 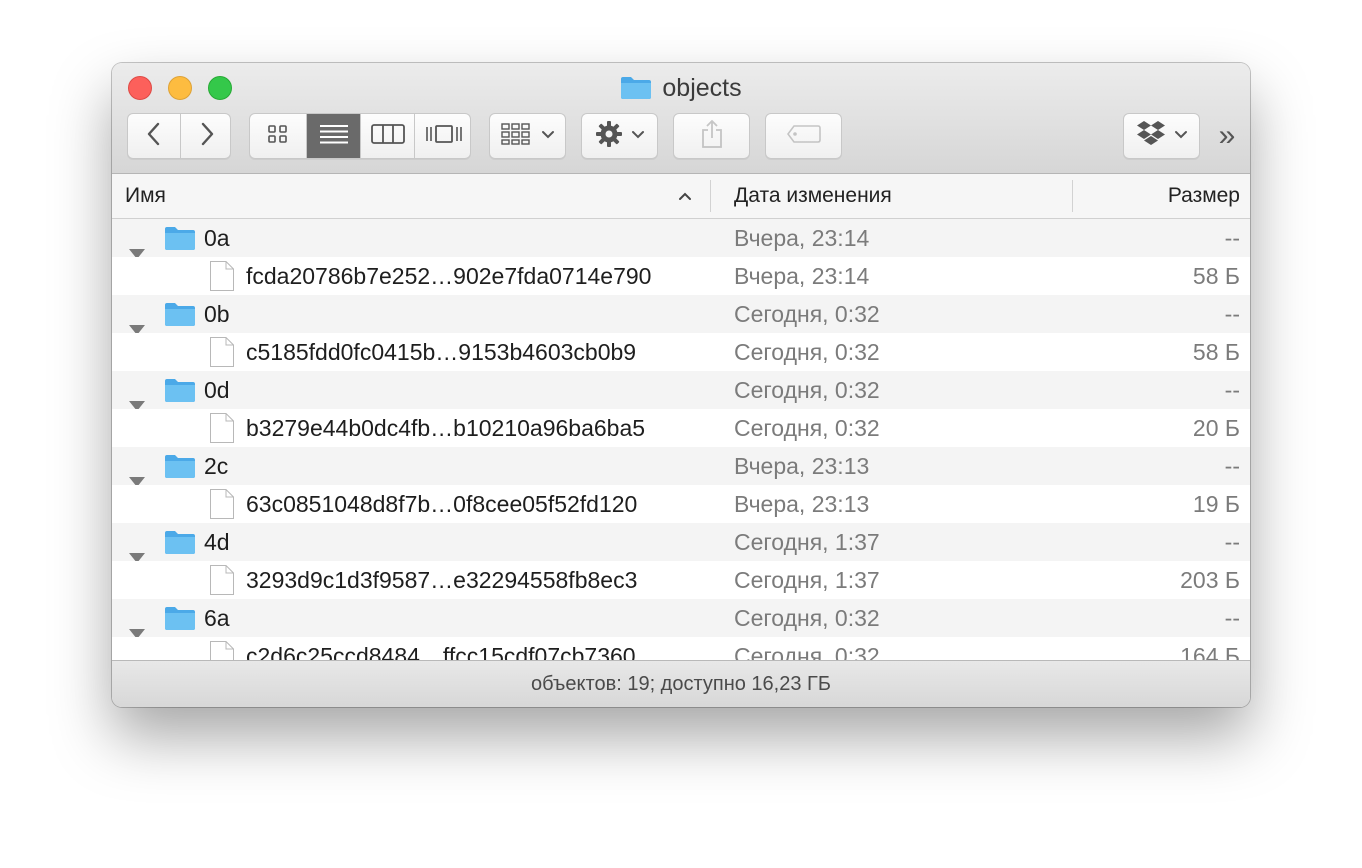 I want to click on file-name: c5185fdd0fc0415b…9153b4603cb0b9, so click(x=441, y=352).